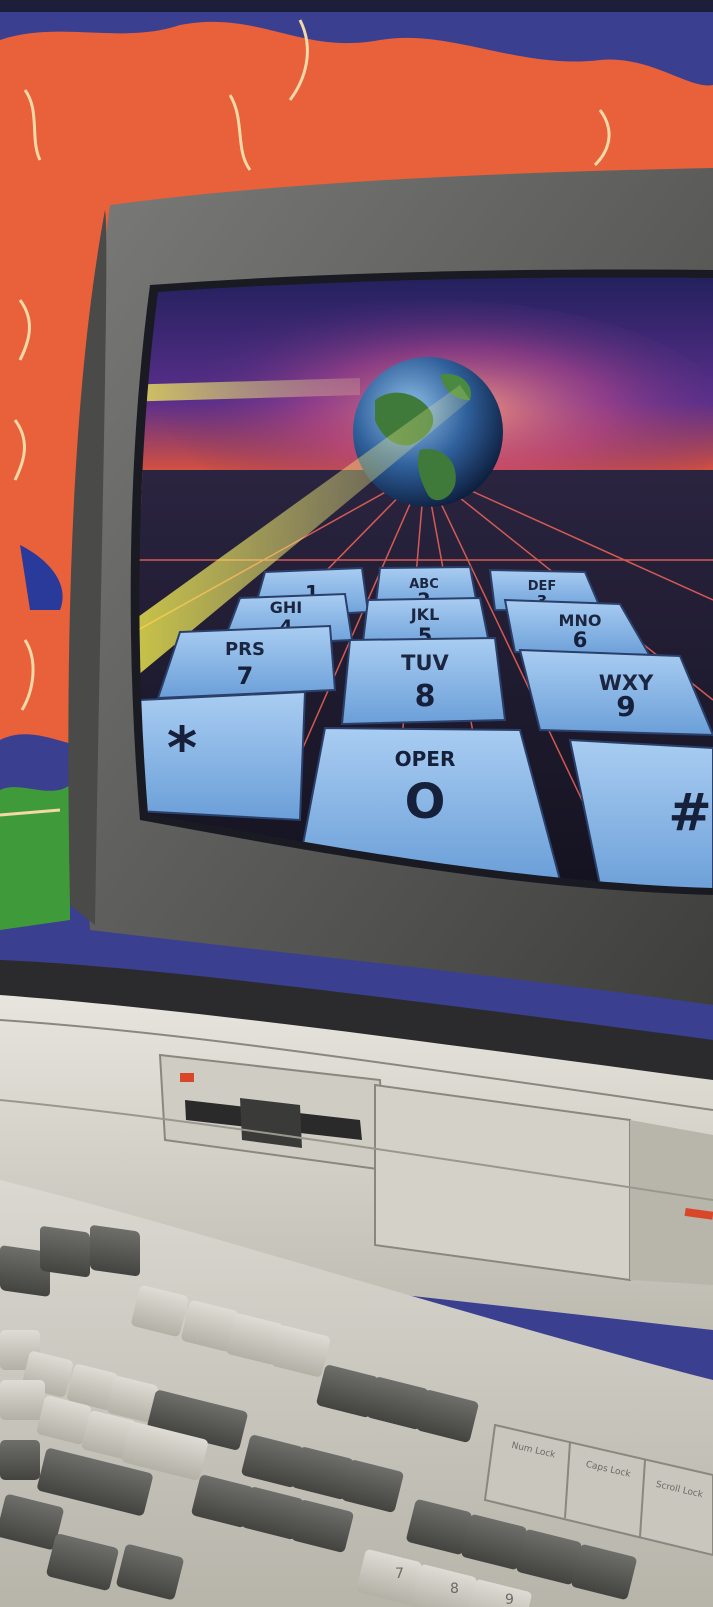 The height and width of the screenshot is (1607, 713). What do you see at coordinates (425, 696) in the screenshot?
I see `svg-text: 8` at bounding box center [425, 696].